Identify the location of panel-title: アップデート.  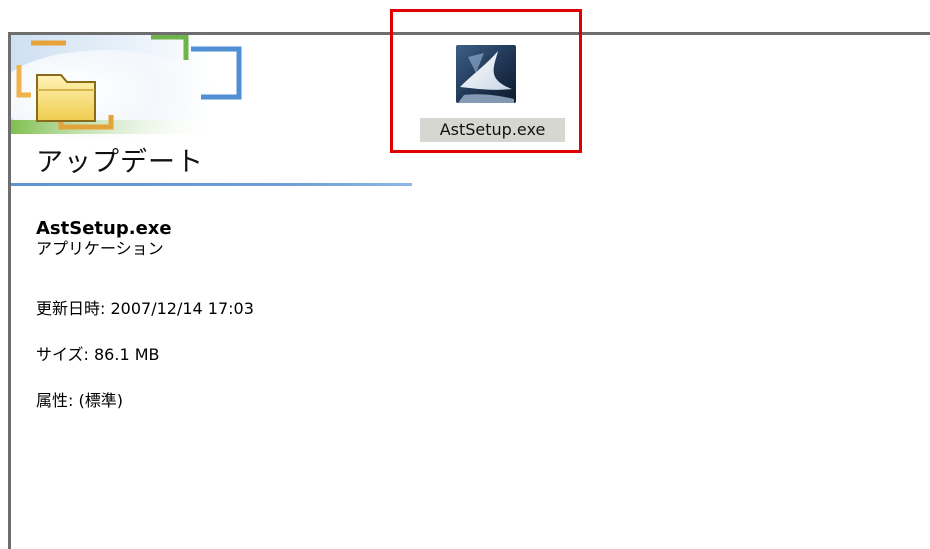
(120, 162).